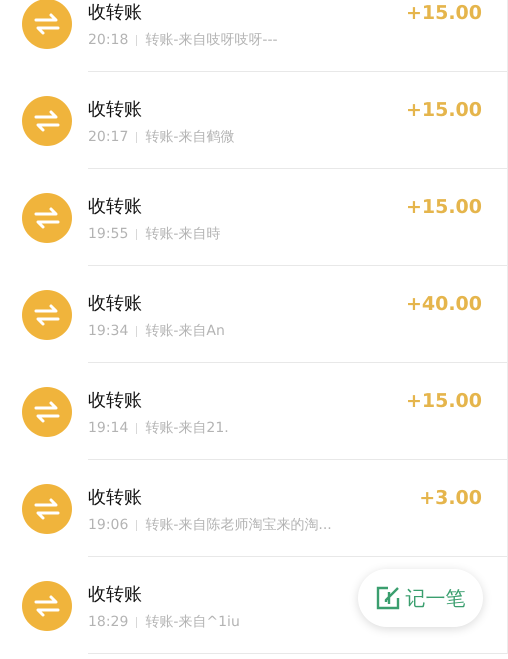 This screenshot has height=659, width=508. What do you see at coordinates (108, 331) in the screenshot?
I see `transaction-time: 19:34` at bounding box center [108, 331].